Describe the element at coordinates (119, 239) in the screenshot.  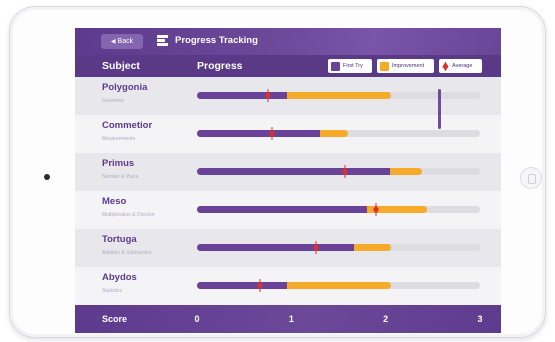
I see `subject-name: Tortuga` at that location.